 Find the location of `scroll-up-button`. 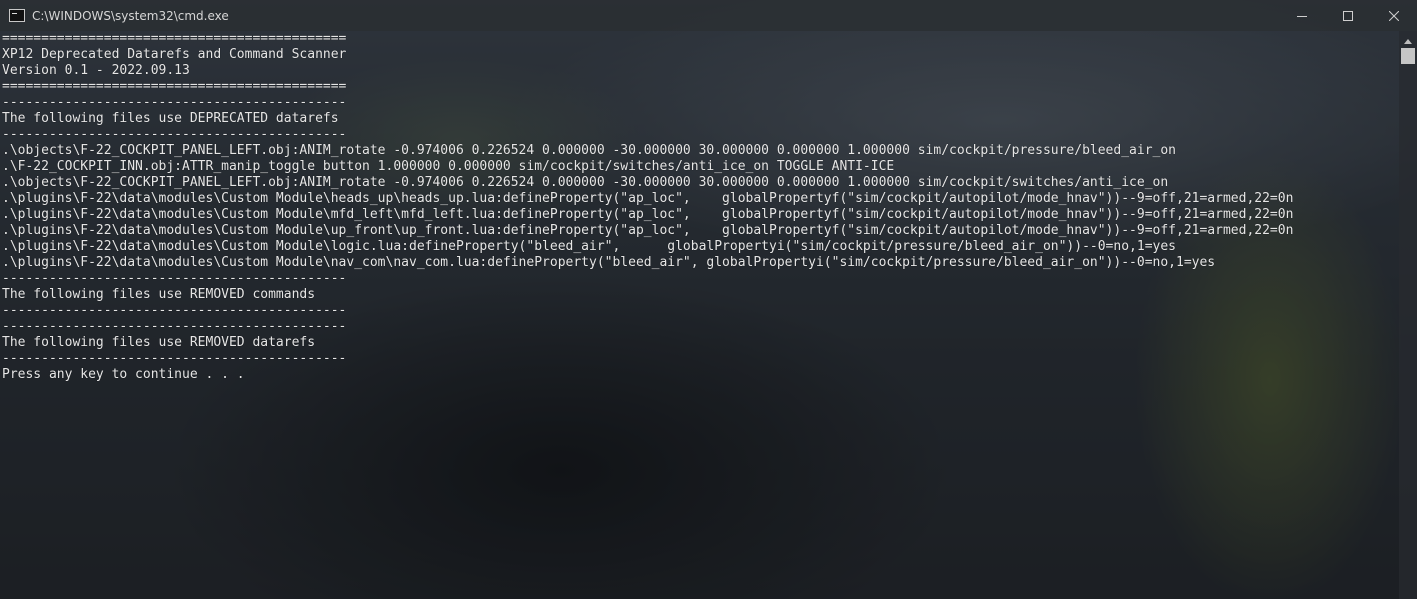

scroll-up-button is located at coordinates (1408, 39).